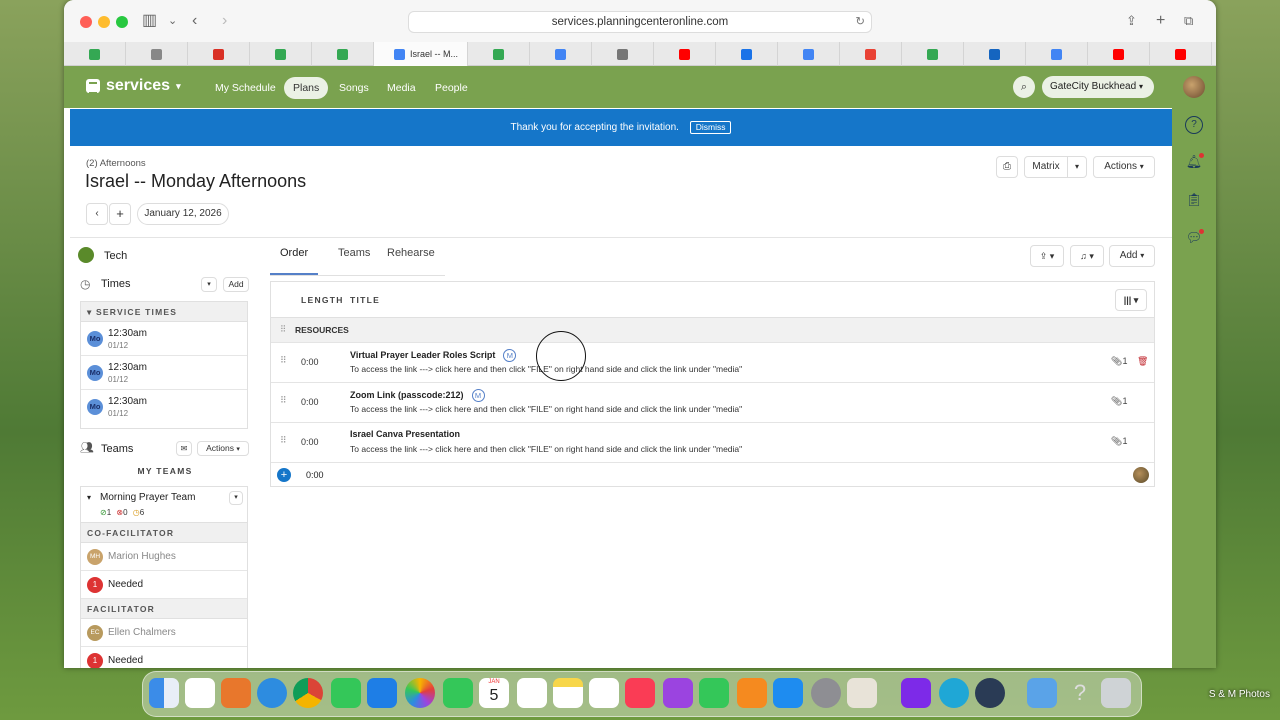  Describe the element at coordinates (405, 434) in the screenshot. I see `item-title: Israel Canva Presentation` at that location.